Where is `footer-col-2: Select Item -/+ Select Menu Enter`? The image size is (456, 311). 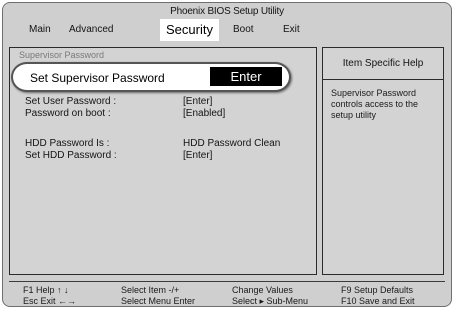 footer-col-2: Select Item -/+ Select Menu Enter is located at coordinates (158, 295).